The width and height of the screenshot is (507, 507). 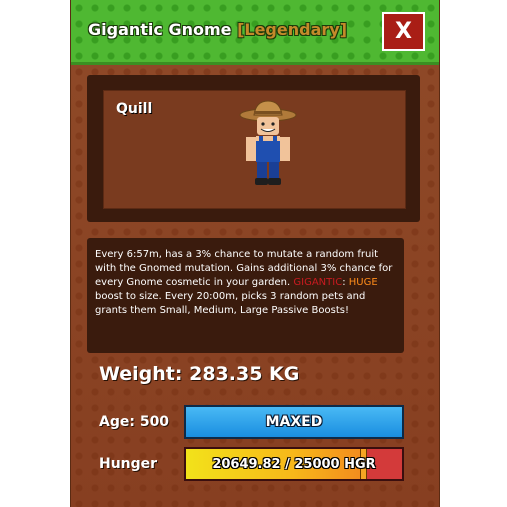 I want to click on pet-type-name: Gigantic Gnome, so click(x=160, y=29).